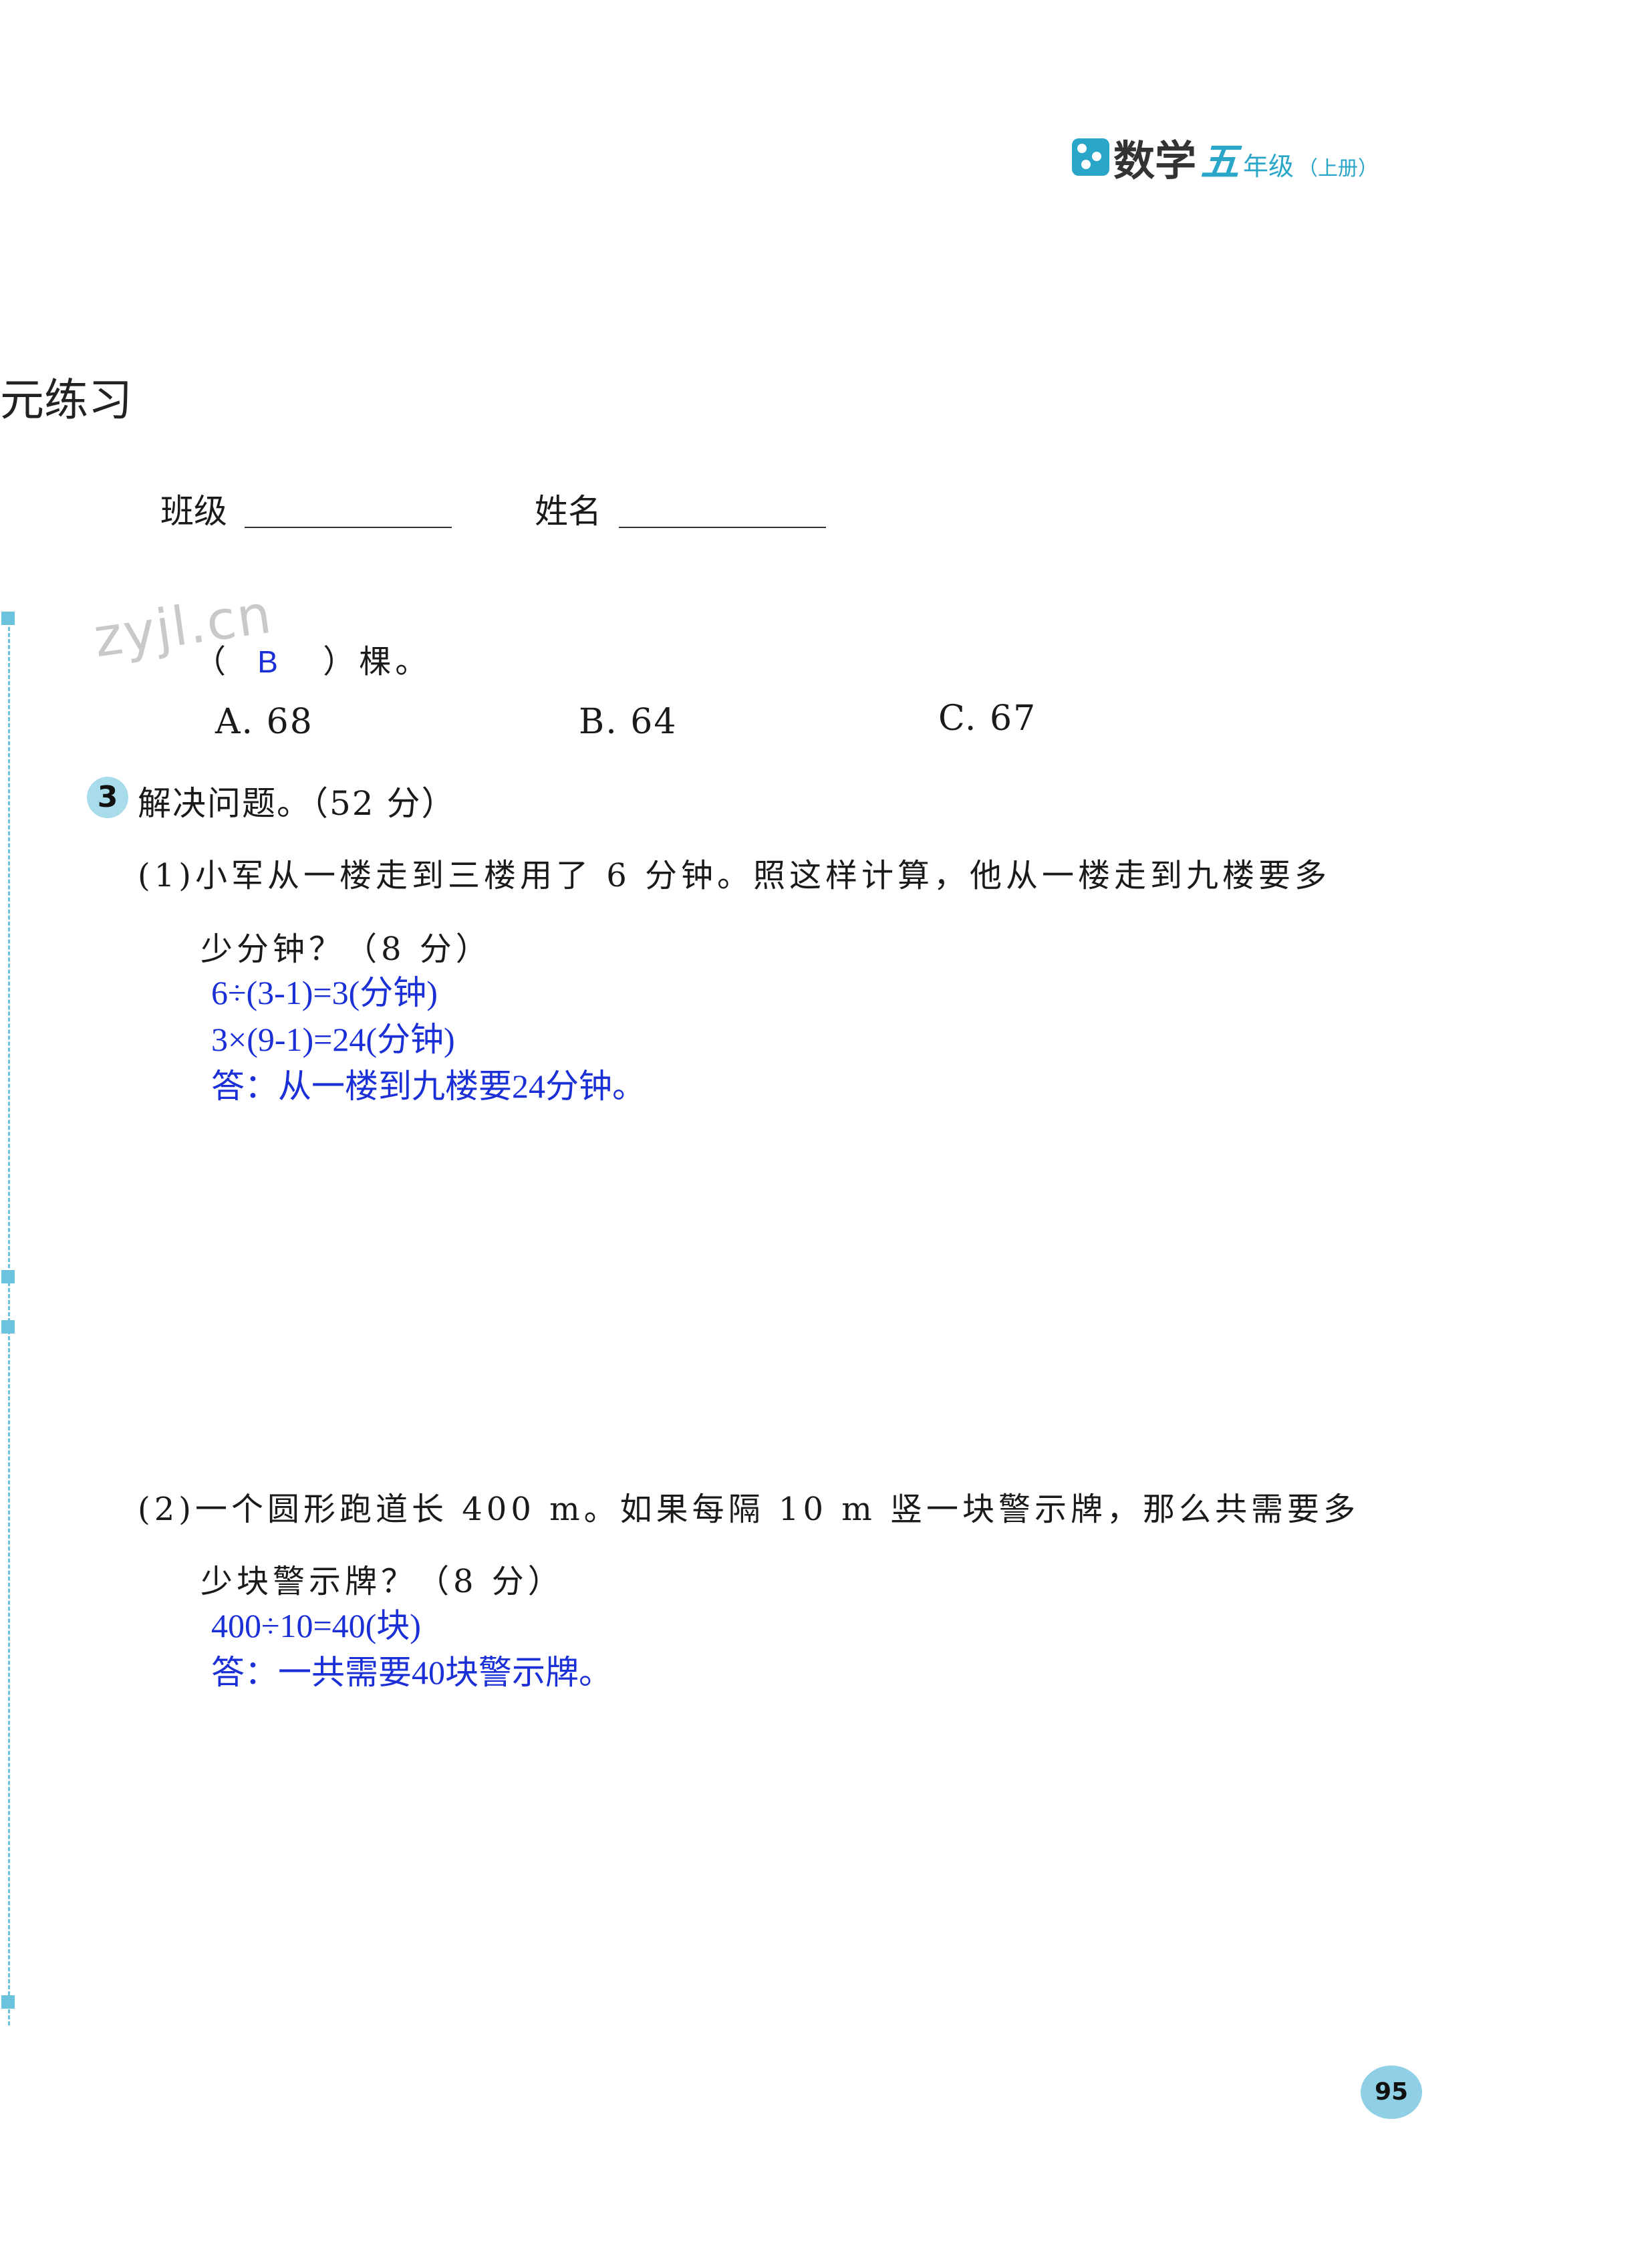 The width and height of the screenshot is (1652, 2260). What do you see at coordinates (348, 527) in the screenshot?
I see `class-field` at bounding box center [348, 527].